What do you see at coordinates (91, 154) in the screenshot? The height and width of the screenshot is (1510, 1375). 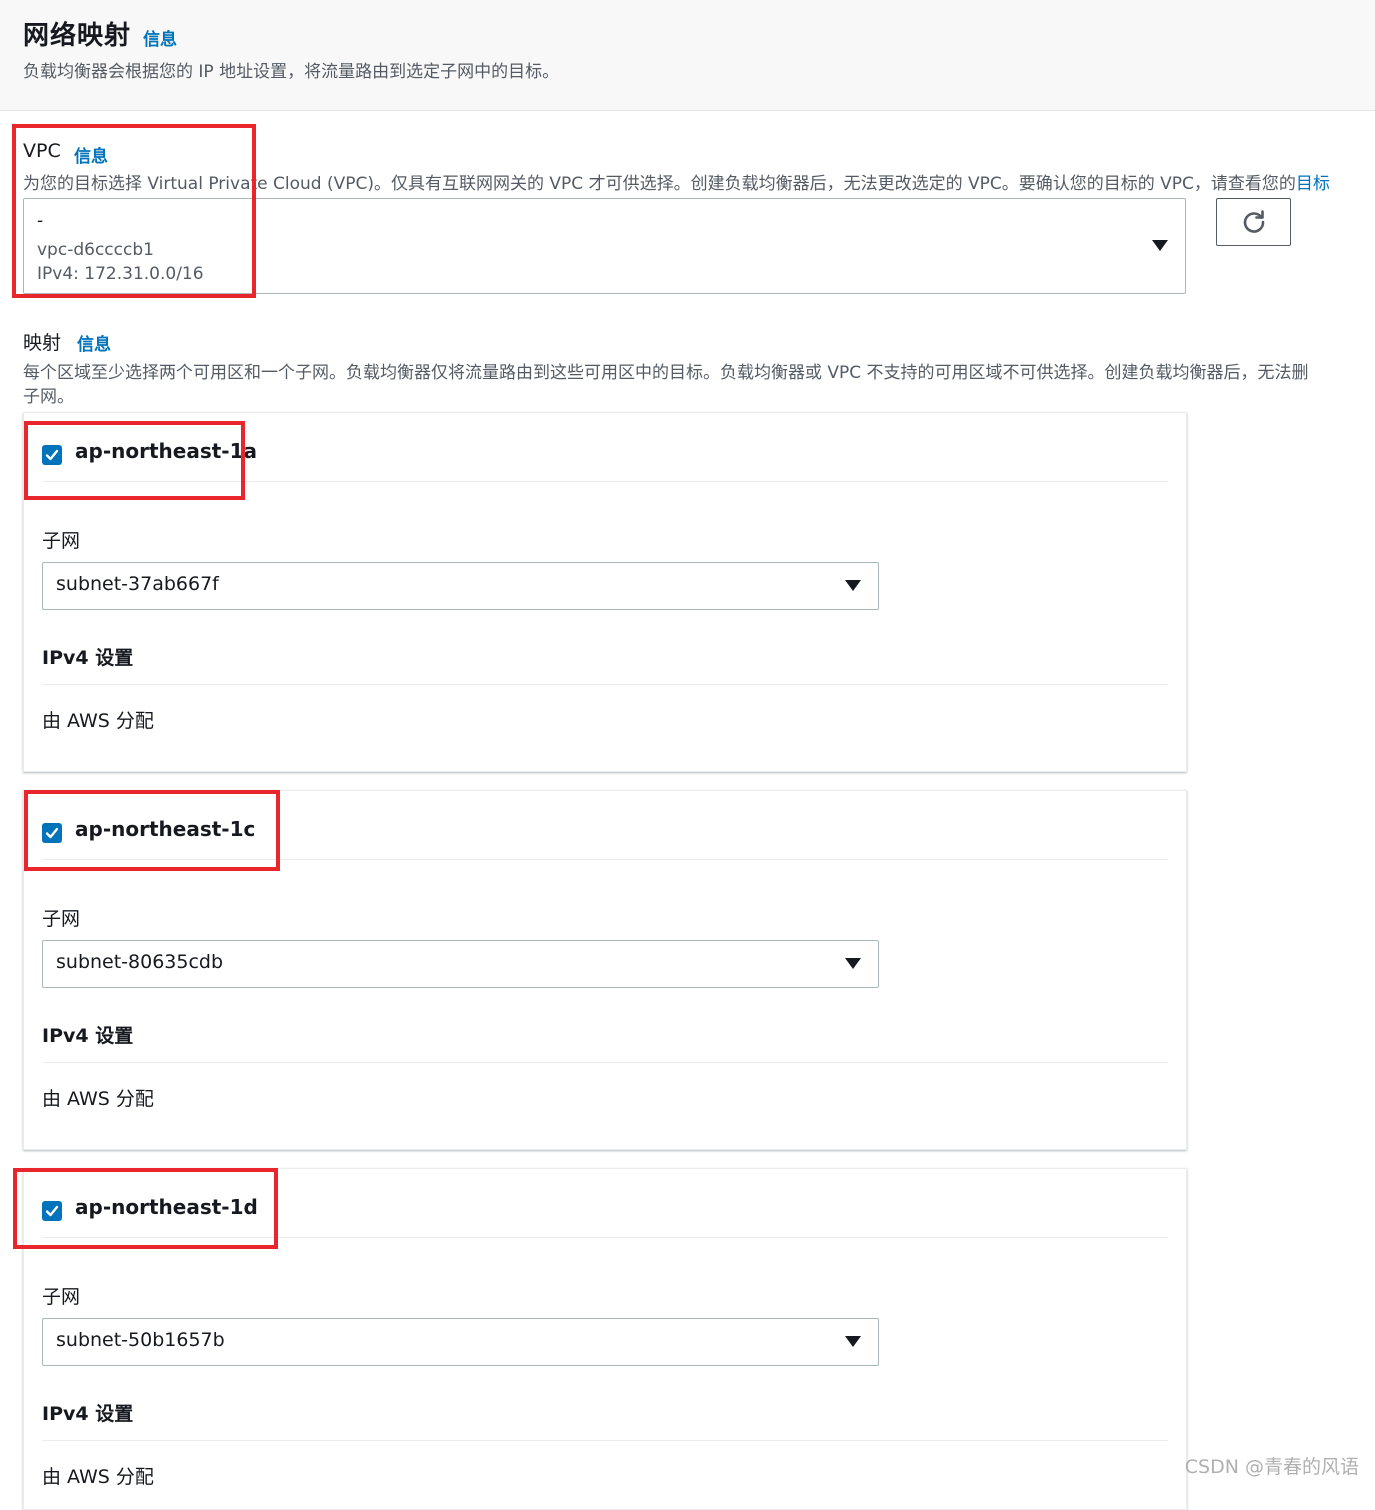 I see `vpc-info-link: 信息` at bounding box center [91, 154].